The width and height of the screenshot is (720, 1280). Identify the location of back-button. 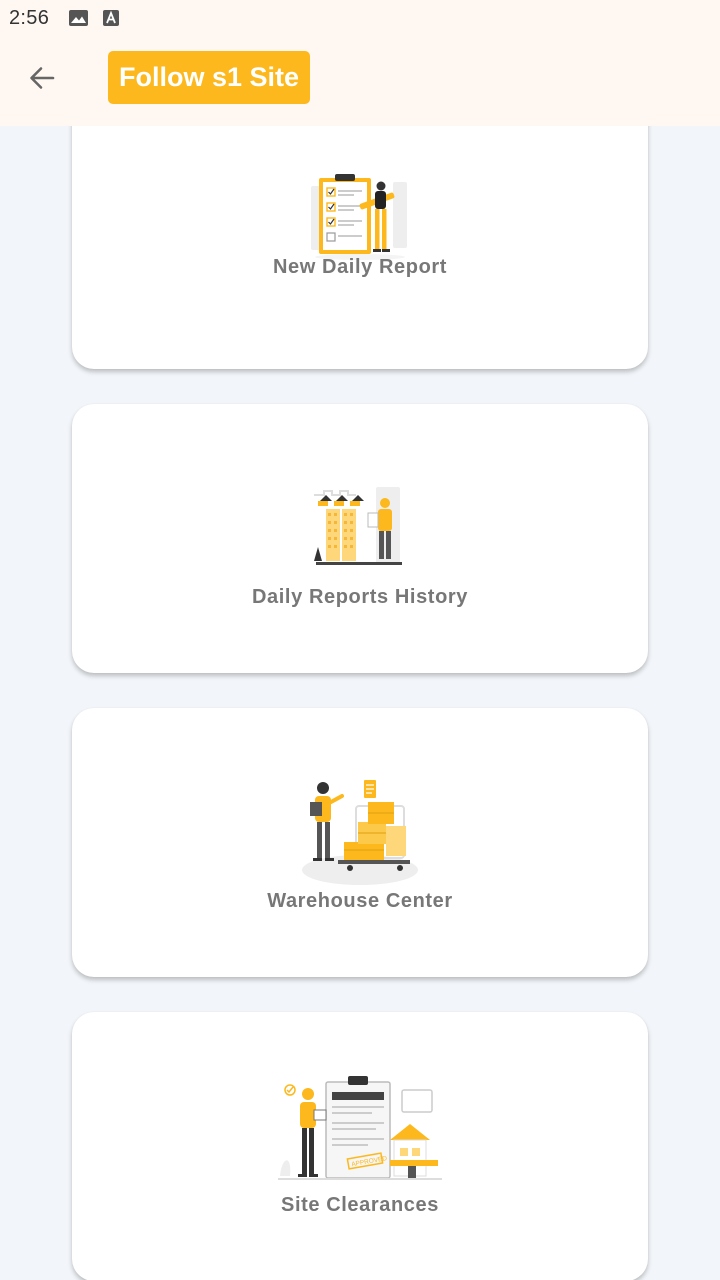
(42, 78).